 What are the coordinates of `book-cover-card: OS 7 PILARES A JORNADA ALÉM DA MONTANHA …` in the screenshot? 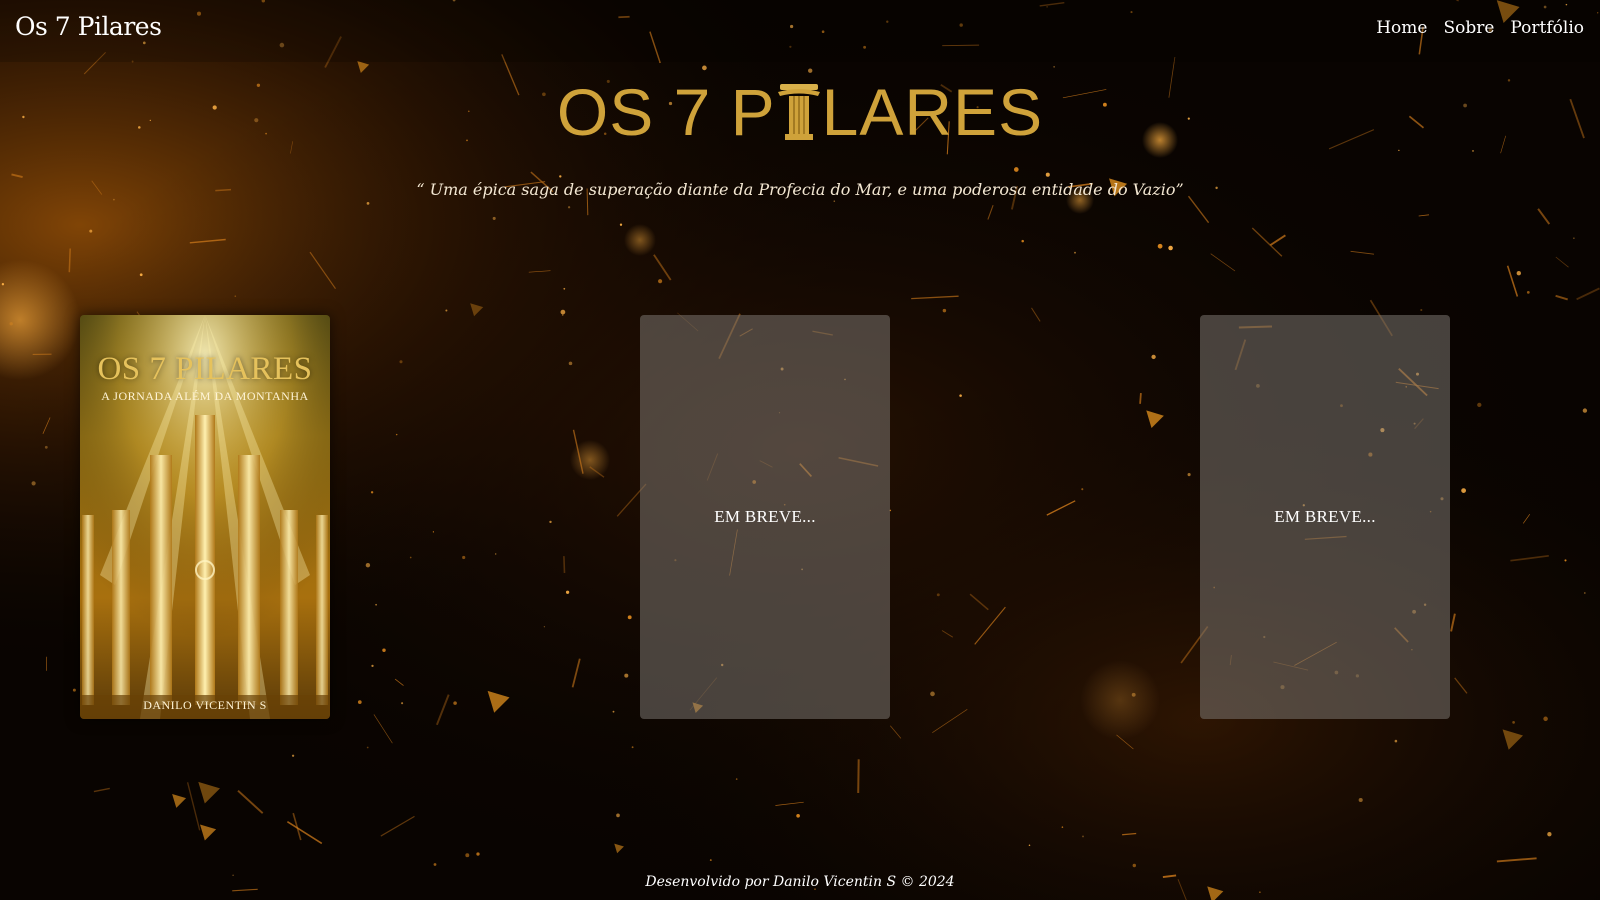 It's located at (205, 517).